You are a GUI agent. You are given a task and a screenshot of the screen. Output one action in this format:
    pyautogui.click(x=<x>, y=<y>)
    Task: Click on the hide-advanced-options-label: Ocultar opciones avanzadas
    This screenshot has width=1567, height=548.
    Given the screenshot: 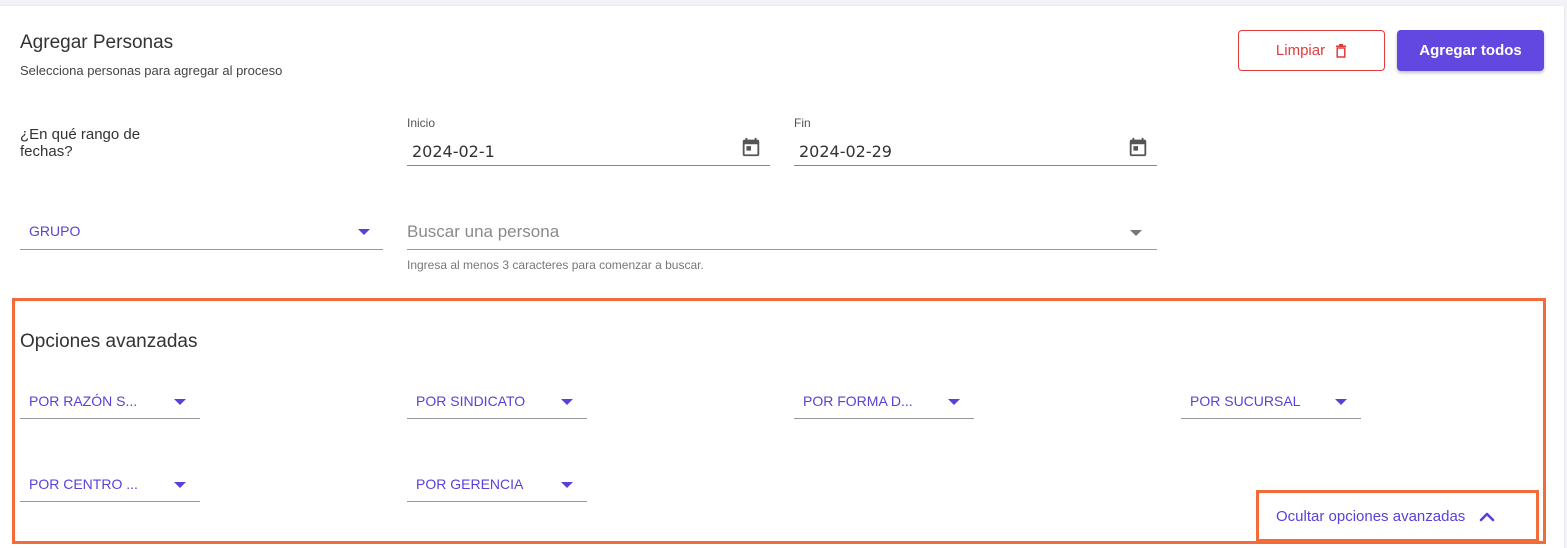 What is the action you would take?
    pyautogui.click(x=1371, y=516)
    